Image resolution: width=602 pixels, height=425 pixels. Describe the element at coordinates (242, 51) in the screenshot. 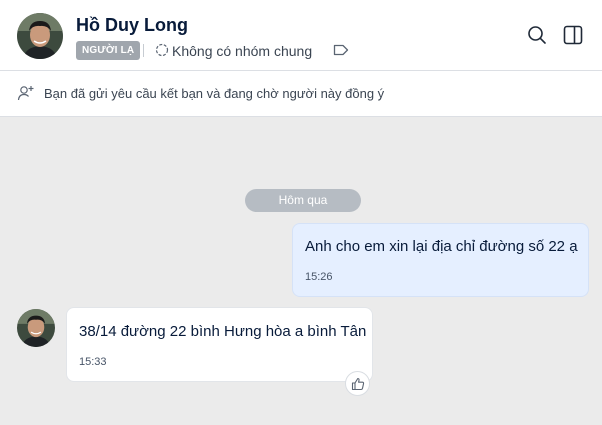

I see `common-groups-label: Không có nhóm chung` at that location.